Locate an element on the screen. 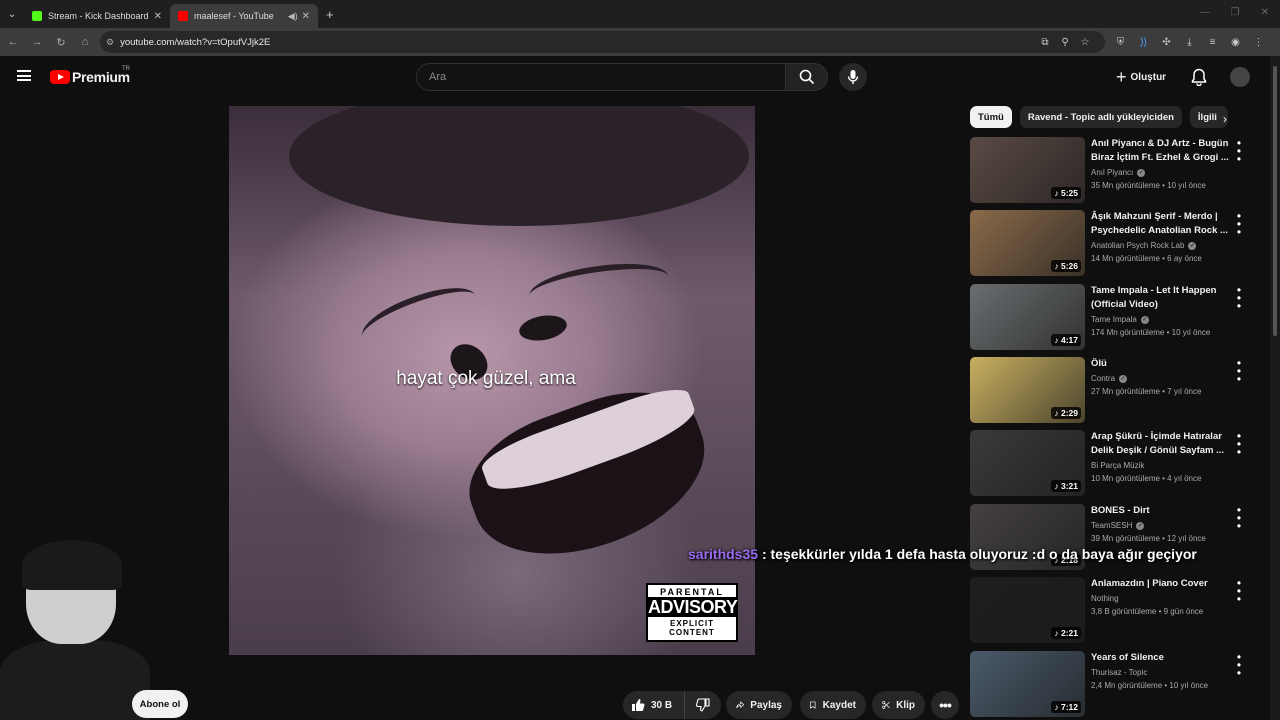 The height and width of the screenshot is (720, 1280). download-icon: ⤓ is located at coordinates (1189, 42).